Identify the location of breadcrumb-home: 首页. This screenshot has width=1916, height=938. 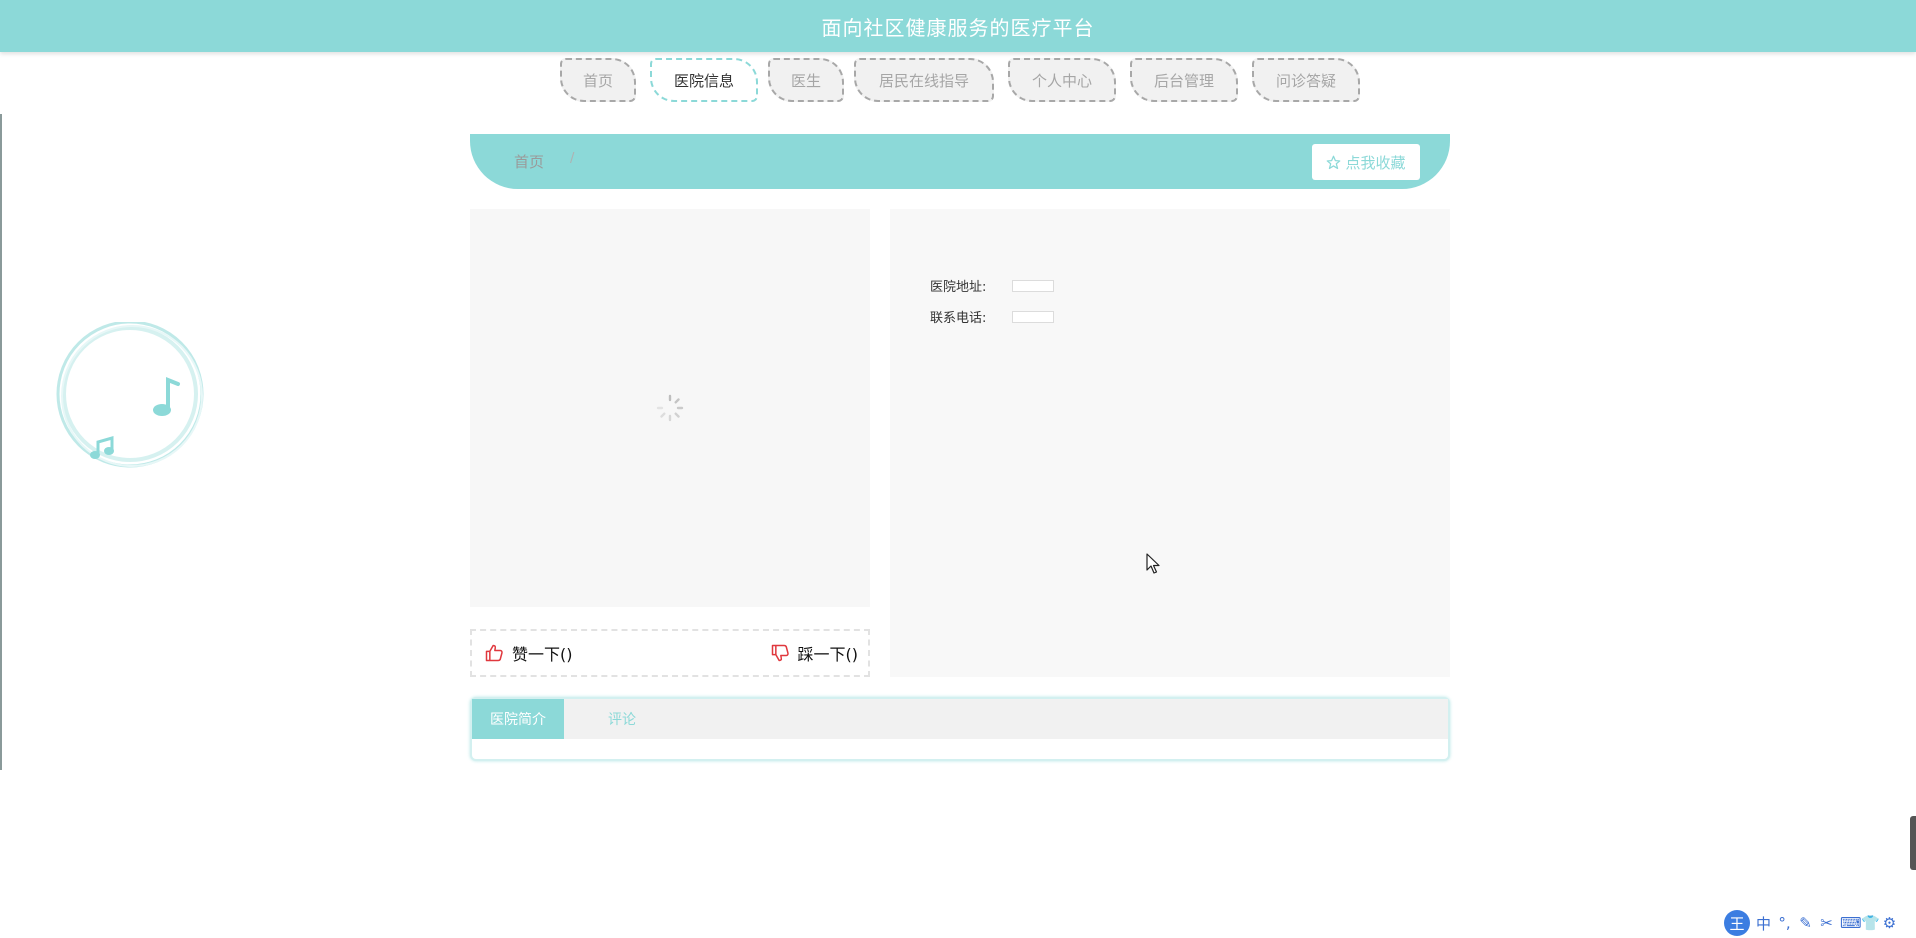
(529, 161).